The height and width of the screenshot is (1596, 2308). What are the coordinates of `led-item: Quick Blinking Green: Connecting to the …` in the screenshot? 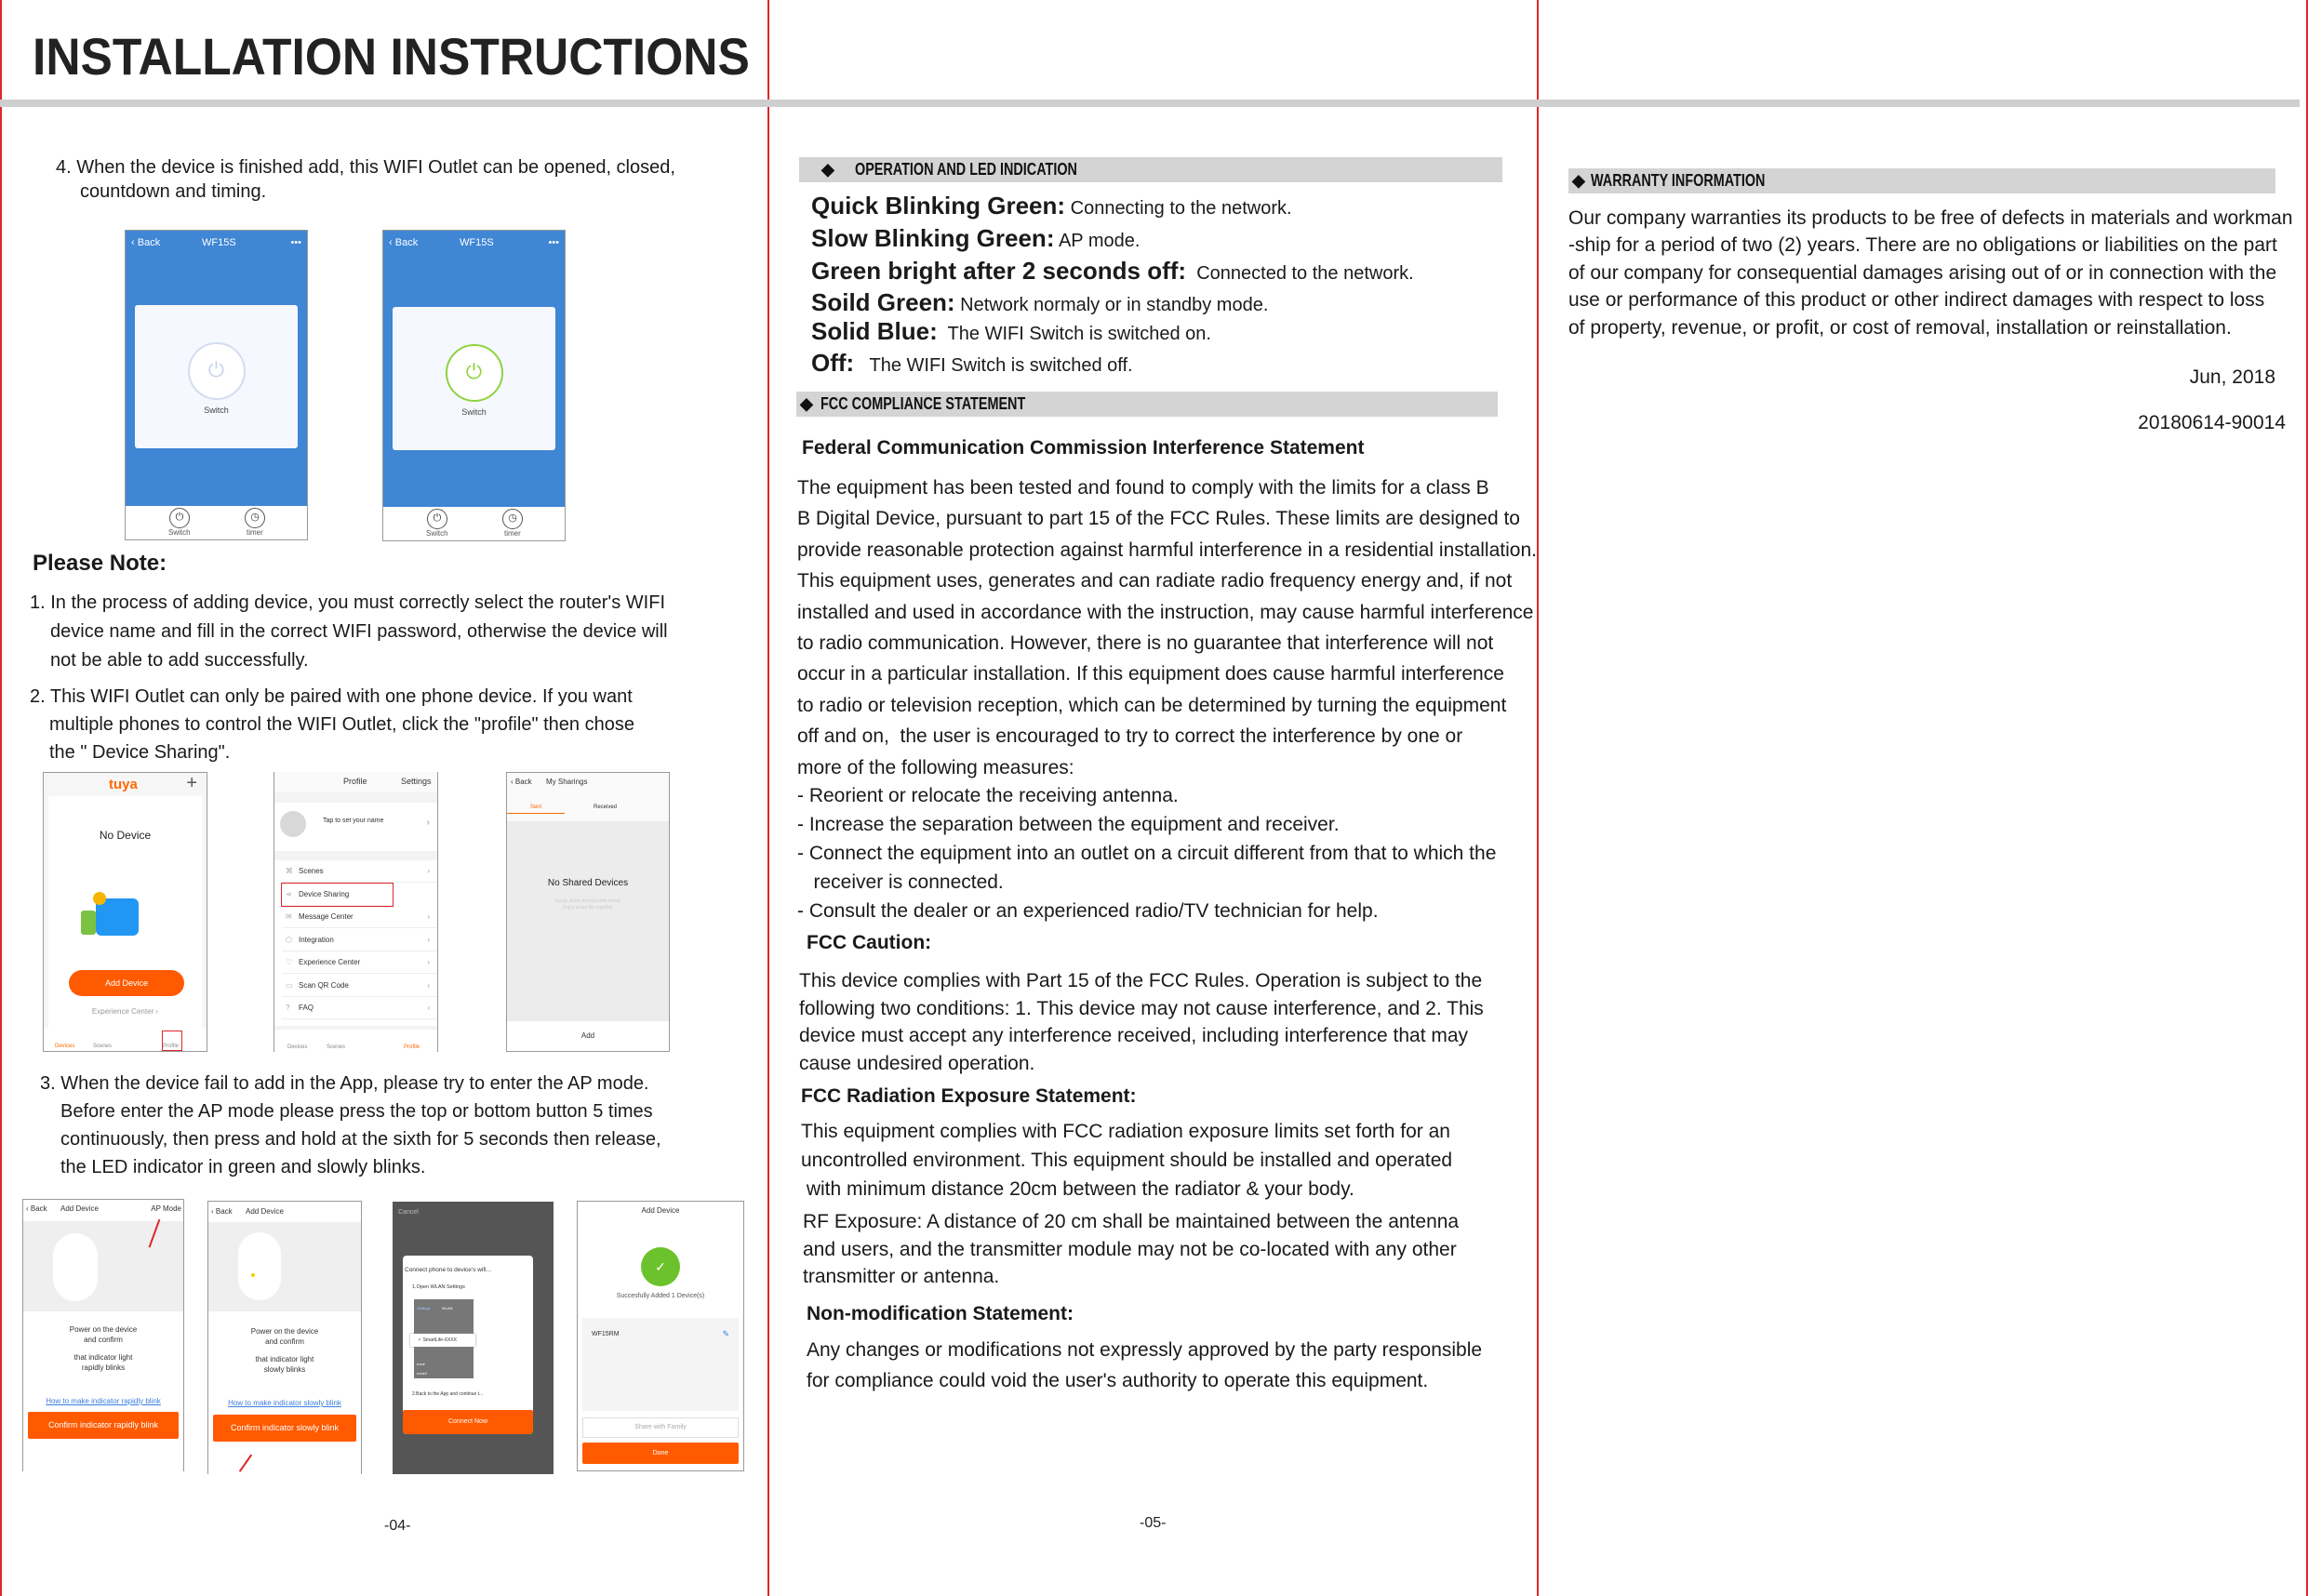 It's located at (1051, 206).